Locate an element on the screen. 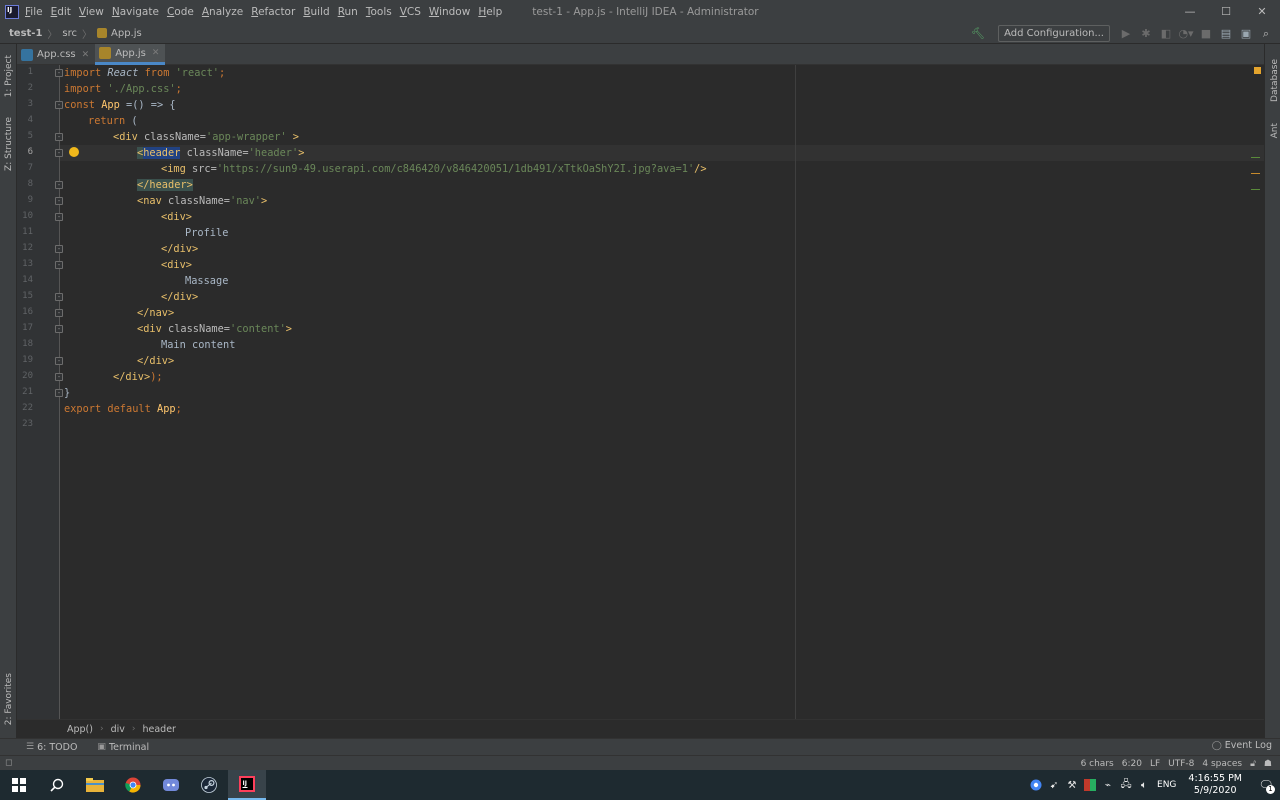 Image resolution: width=1280 pixels, height=800 pixels. structure-tool-tab: Z: Structure is located at coordinates (8, 144).